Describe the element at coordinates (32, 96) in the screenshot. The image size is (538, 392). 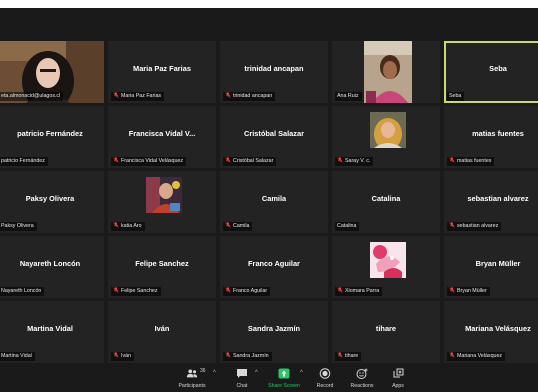
I see `participant-label: eta.almonacid@ulagos.cl` at that location.